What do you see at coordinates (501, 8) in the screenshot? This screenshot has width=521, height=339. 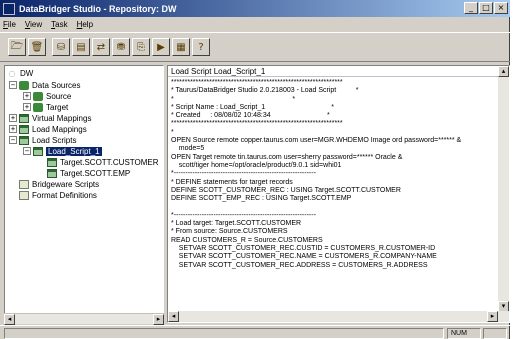 I see `close-button: ×` at bounding box center [501, 8].